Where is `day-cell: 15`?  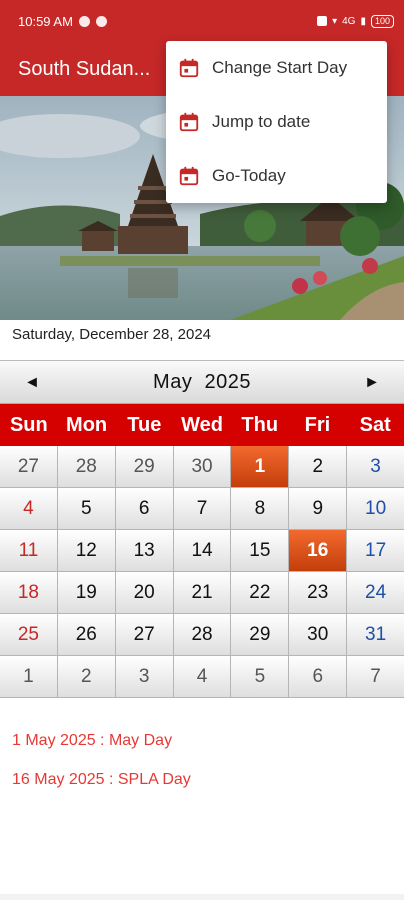
day-cell: 15 is located at coordinates (260, 551).